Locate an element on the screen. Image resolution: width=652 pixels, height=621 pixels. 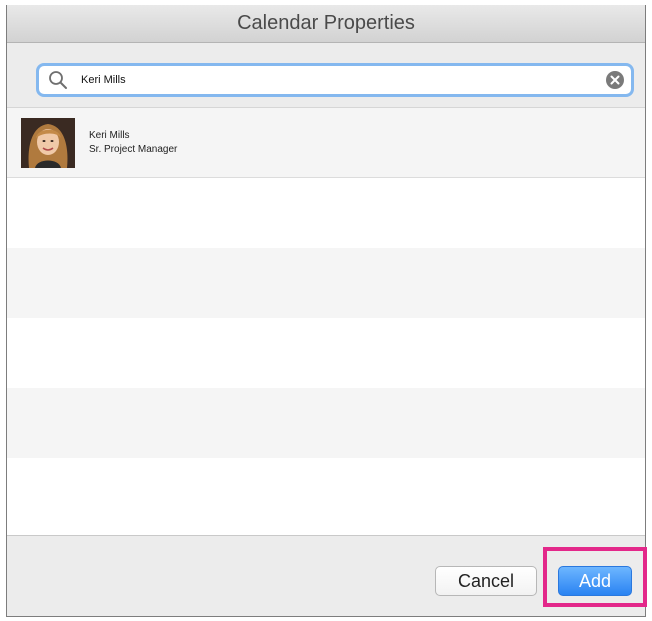
clear-icon is located at coordinates (615, 80).